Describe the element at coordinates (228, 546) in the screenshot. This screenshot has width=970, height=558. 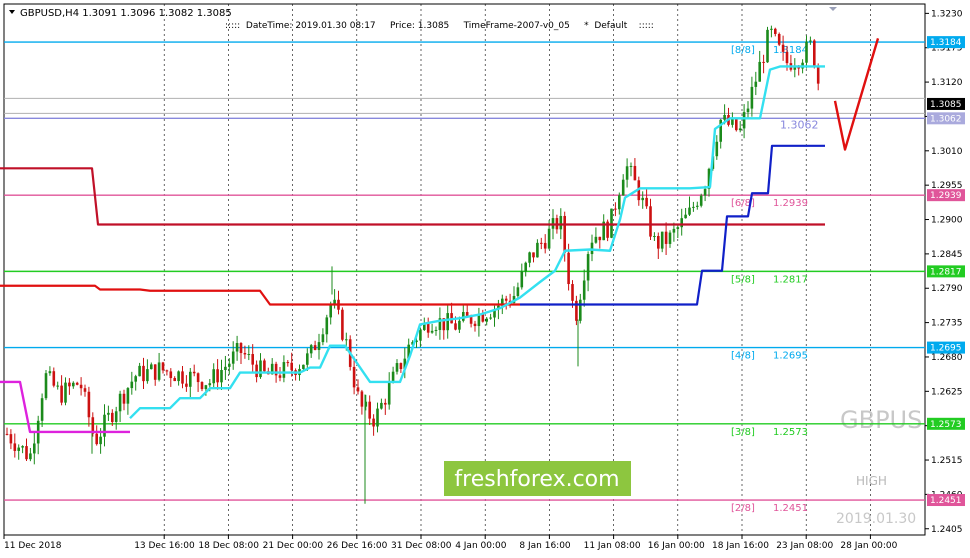
I see `x-tick-label: 18 Dec 08:00` at that location.